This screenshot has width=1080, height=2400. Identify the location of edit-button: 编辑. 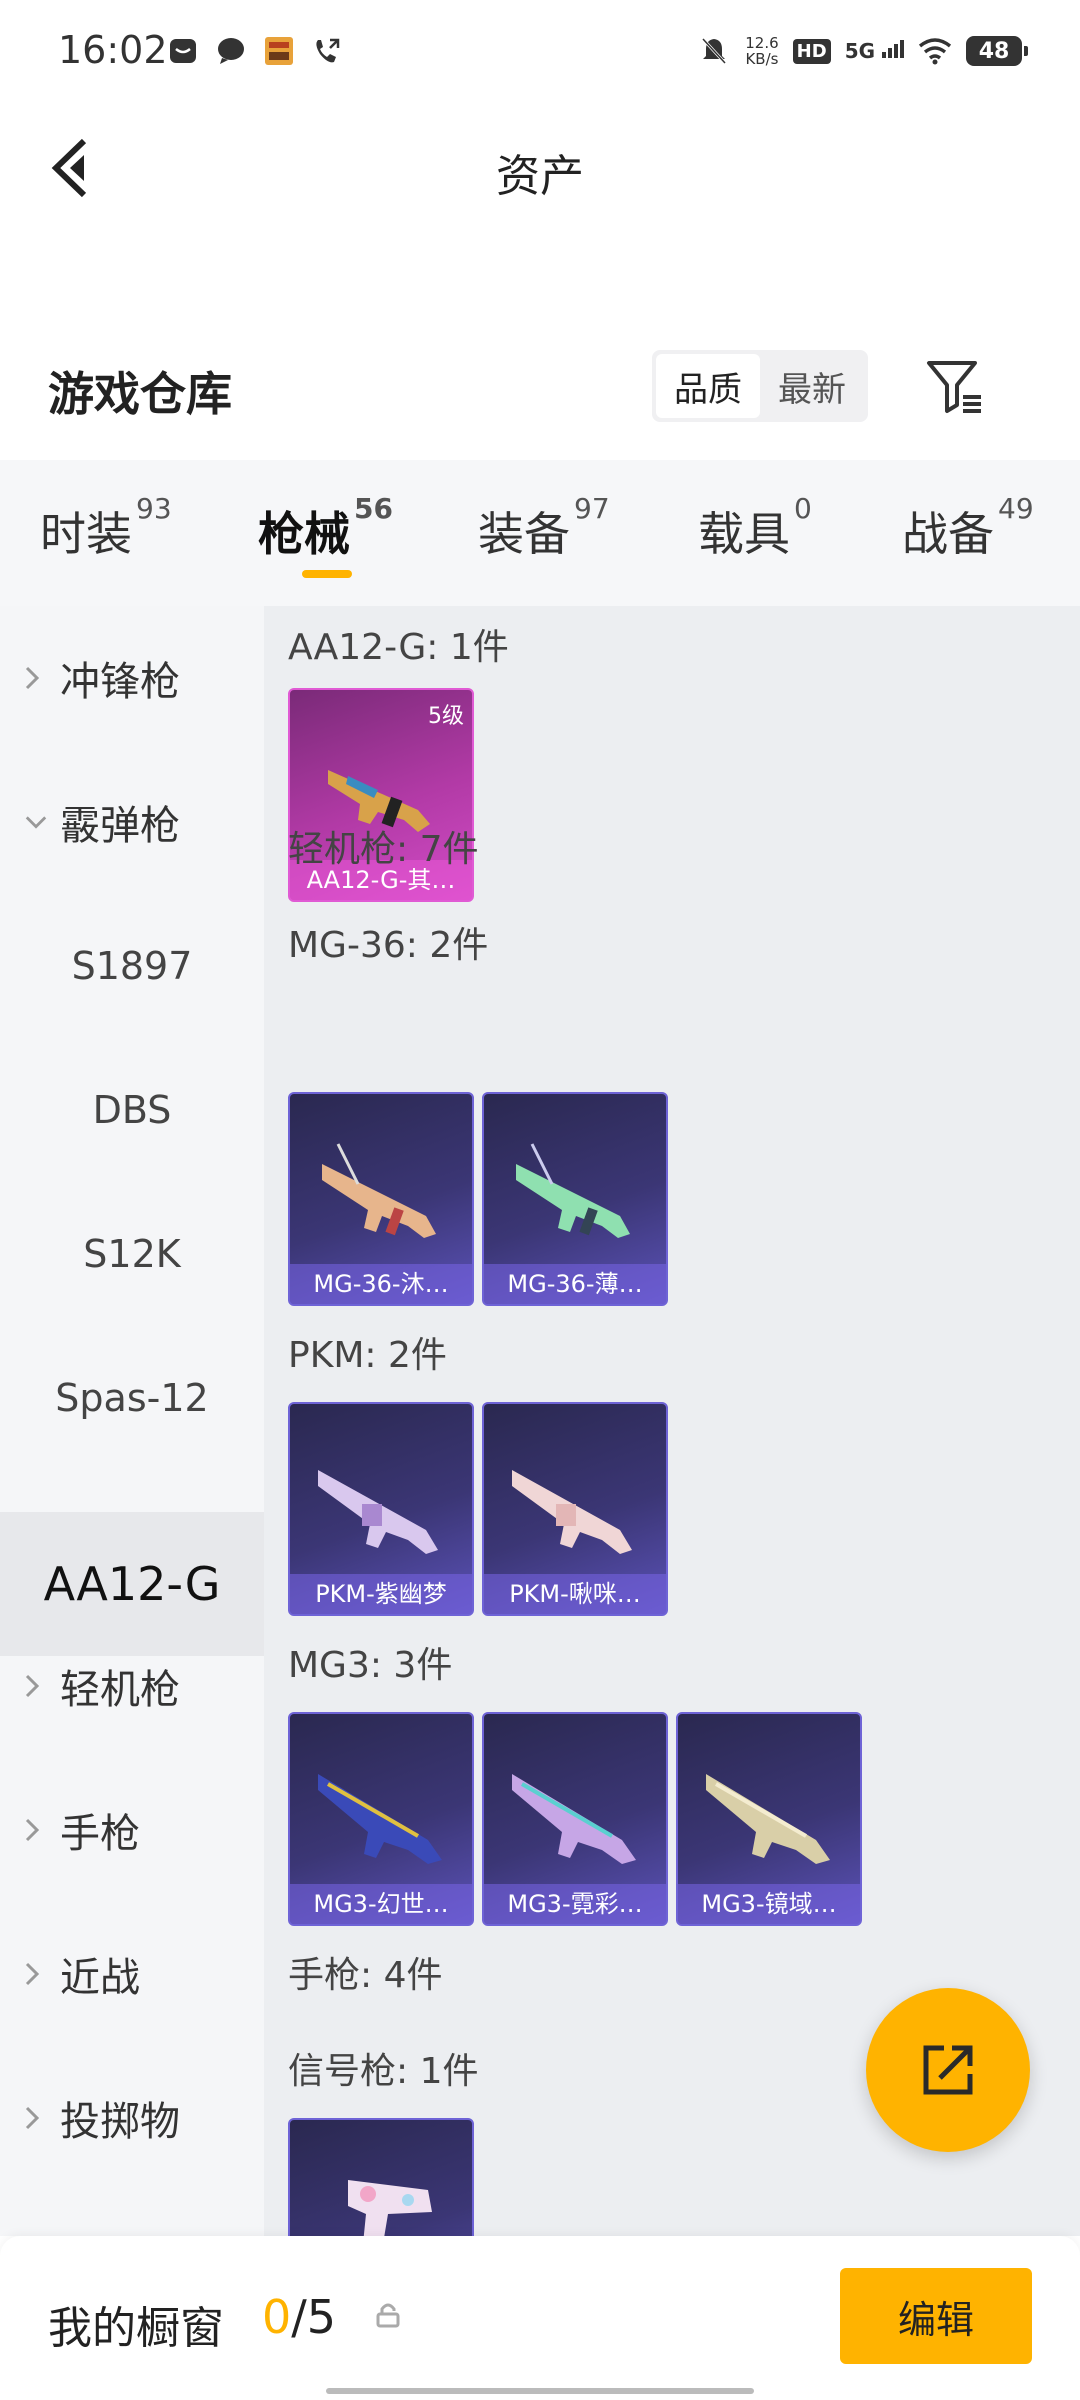
(936, 2316).